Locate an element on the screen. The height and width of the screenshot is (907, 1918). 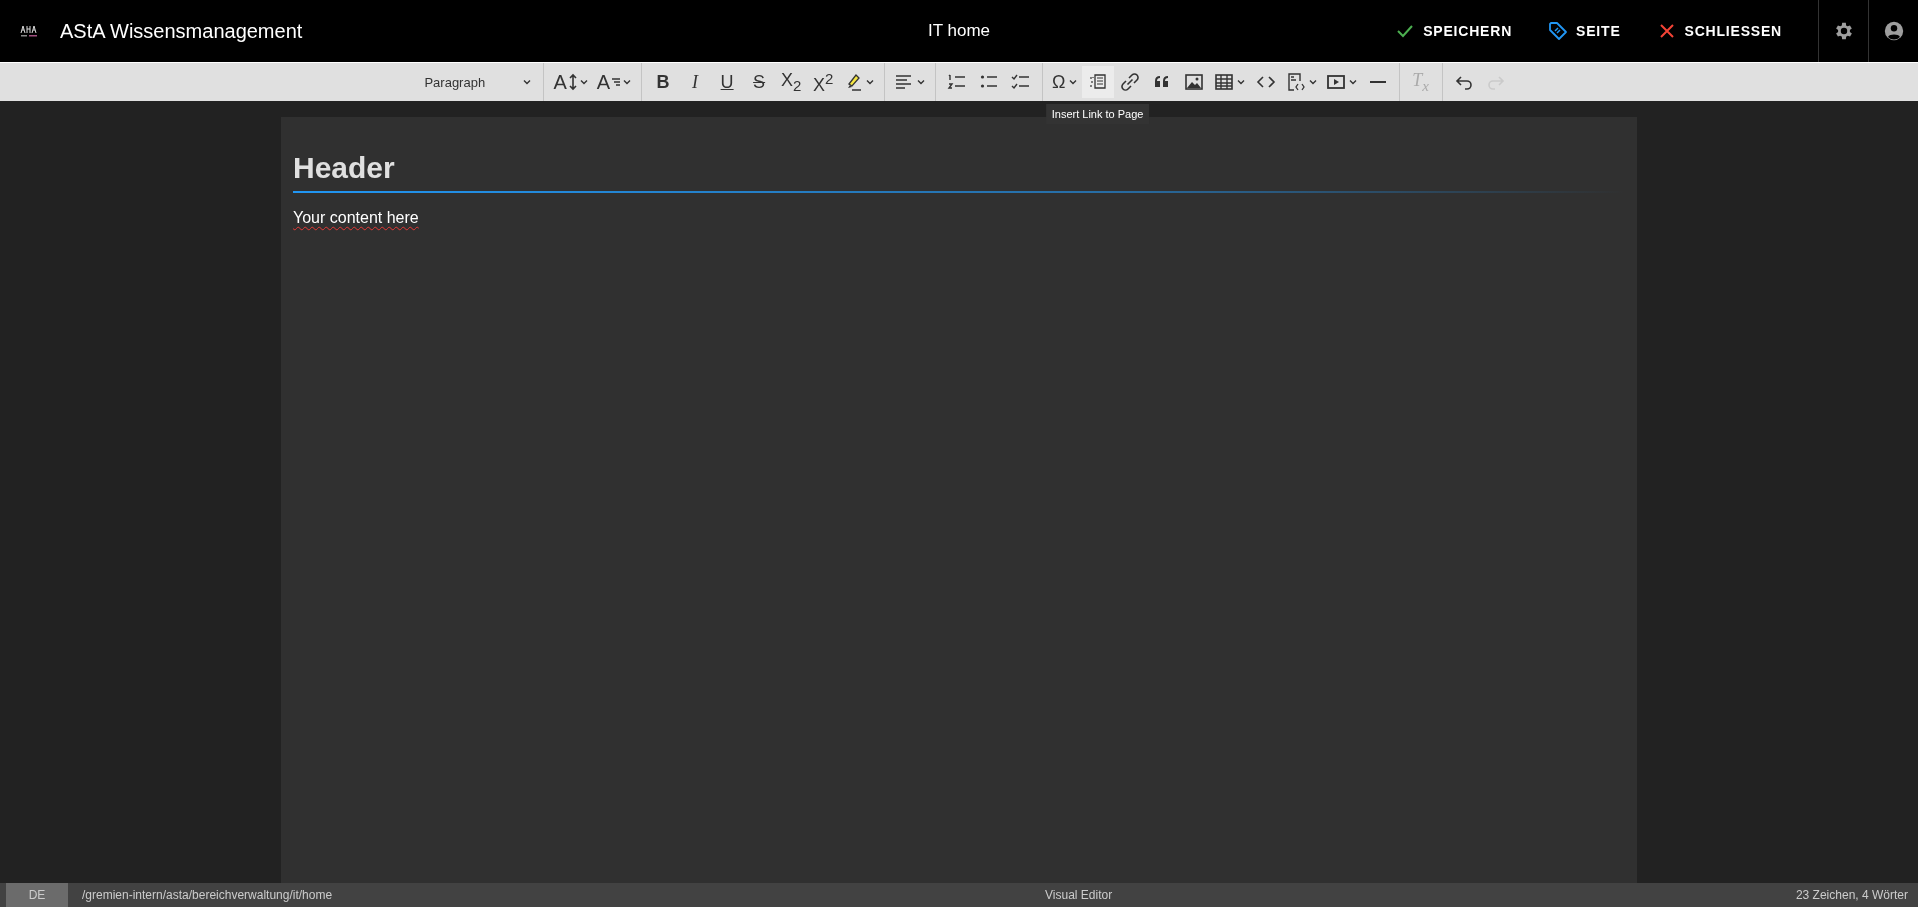
strike-button: S is located at coordinates (759, 82).